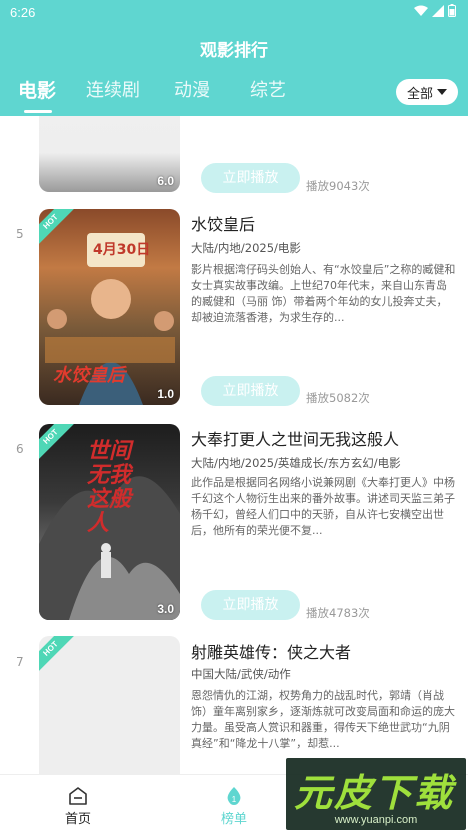 The width and height of the screenshot is (468, 832). I want to click on watermark: 元皮下载 www.yuanpi.com, so click(376, 794).